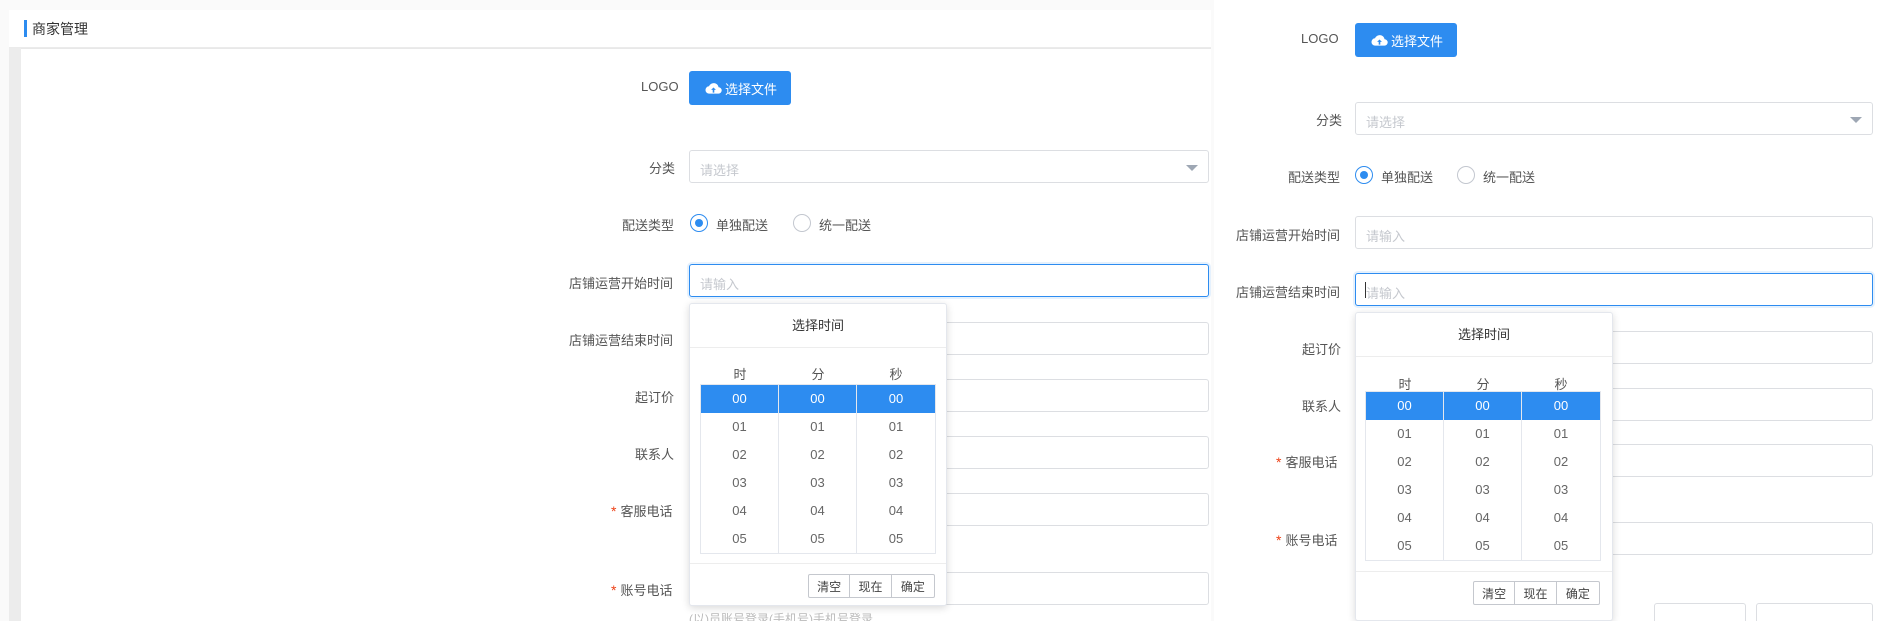 The width and height of the screenshot is (1879, 621). What do you see at coordinates (1700, 612) in the screenshot?
I see `partial-input-left` at bounding box center [1700, 612].